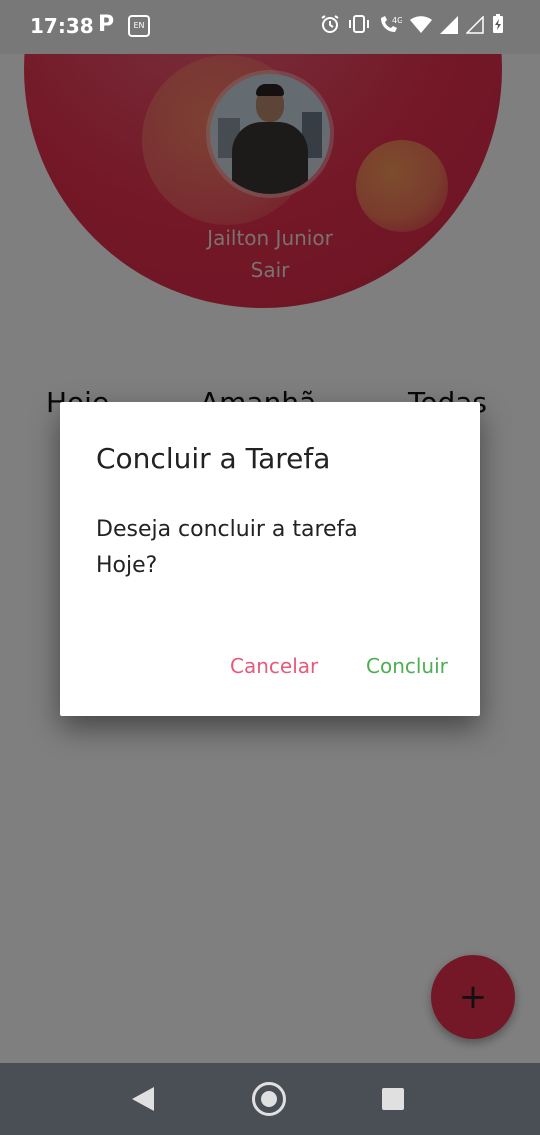 Image resolution: width=540 pixels, height=1135 pixels. What do you see at coordinates (139, 26) in the screenshot?
I see `keyboard-language-icon: EN` at bounding box center [139, 26].